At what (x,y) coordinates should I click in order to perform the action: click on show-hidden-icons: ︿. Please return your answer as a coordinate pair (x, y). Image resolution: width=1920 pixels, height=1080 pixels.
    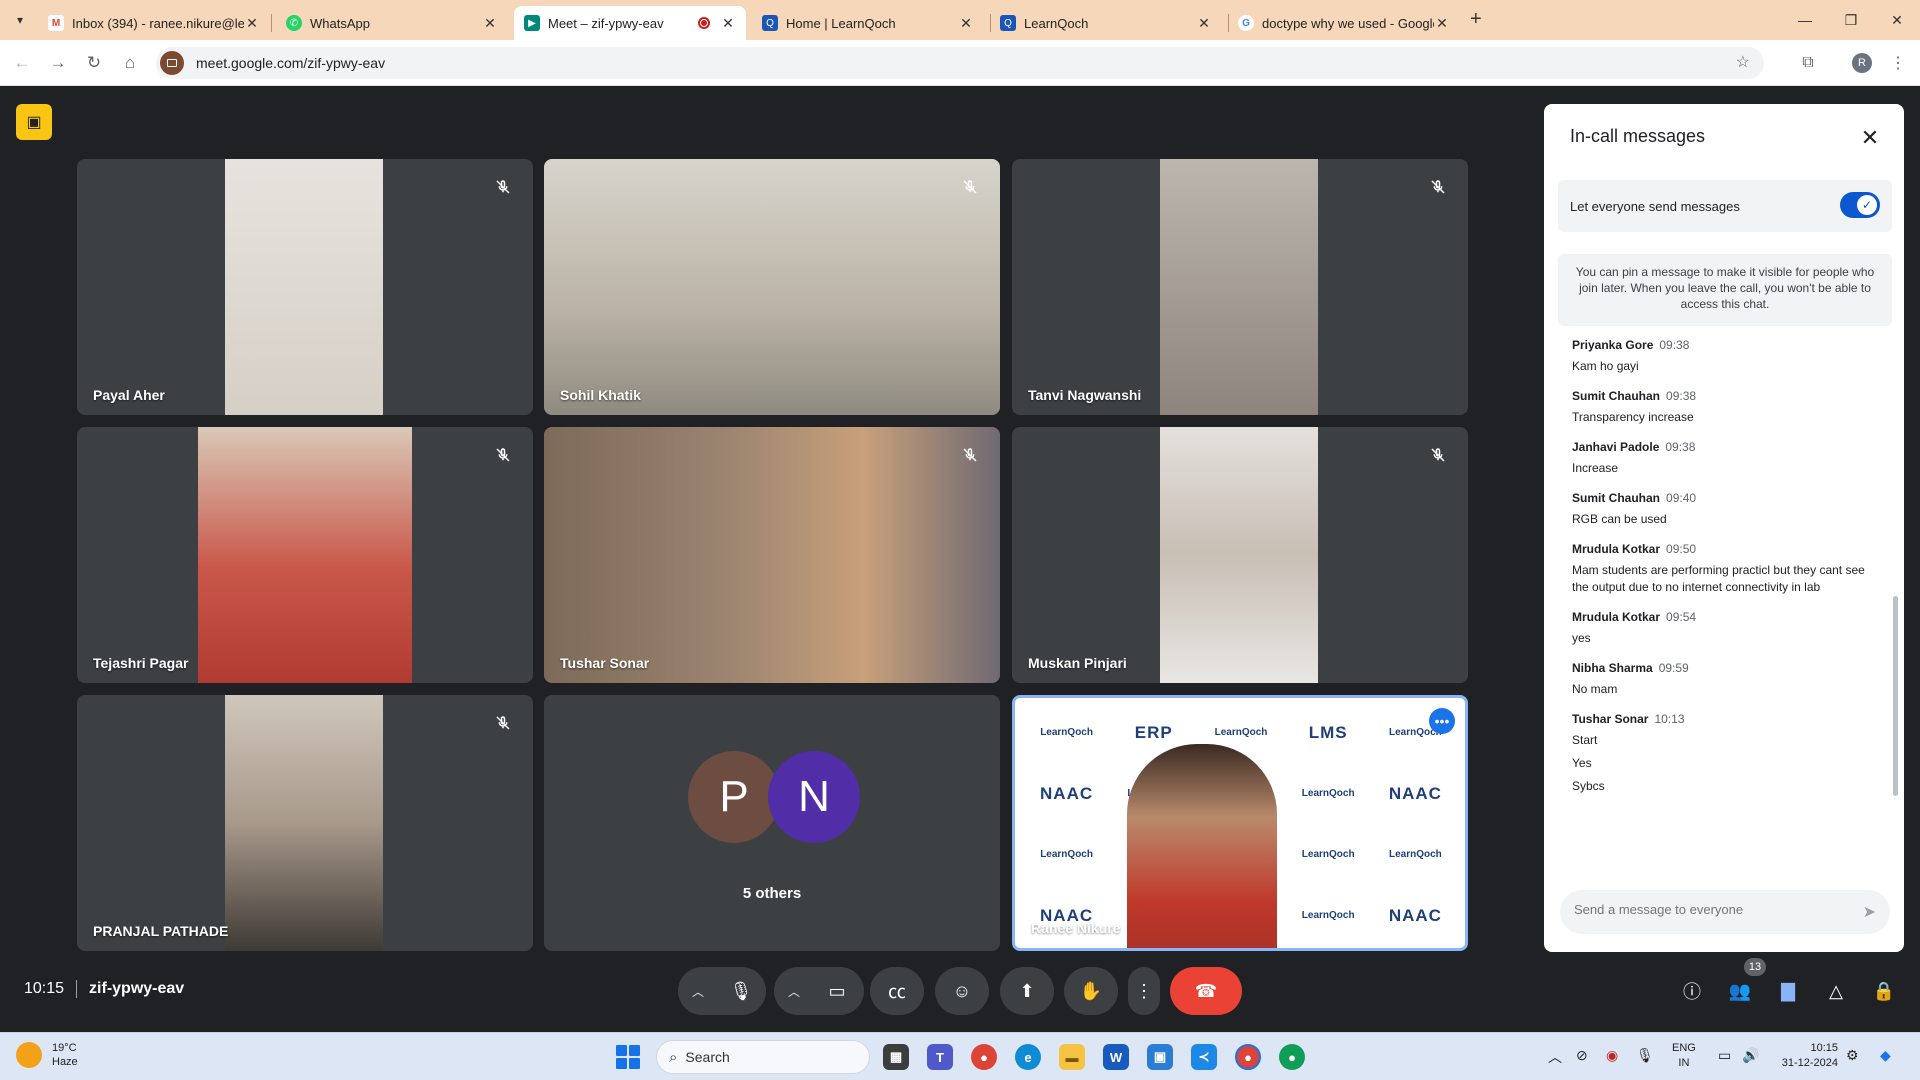
    Looking at the image, I should click on (1555, 1057).